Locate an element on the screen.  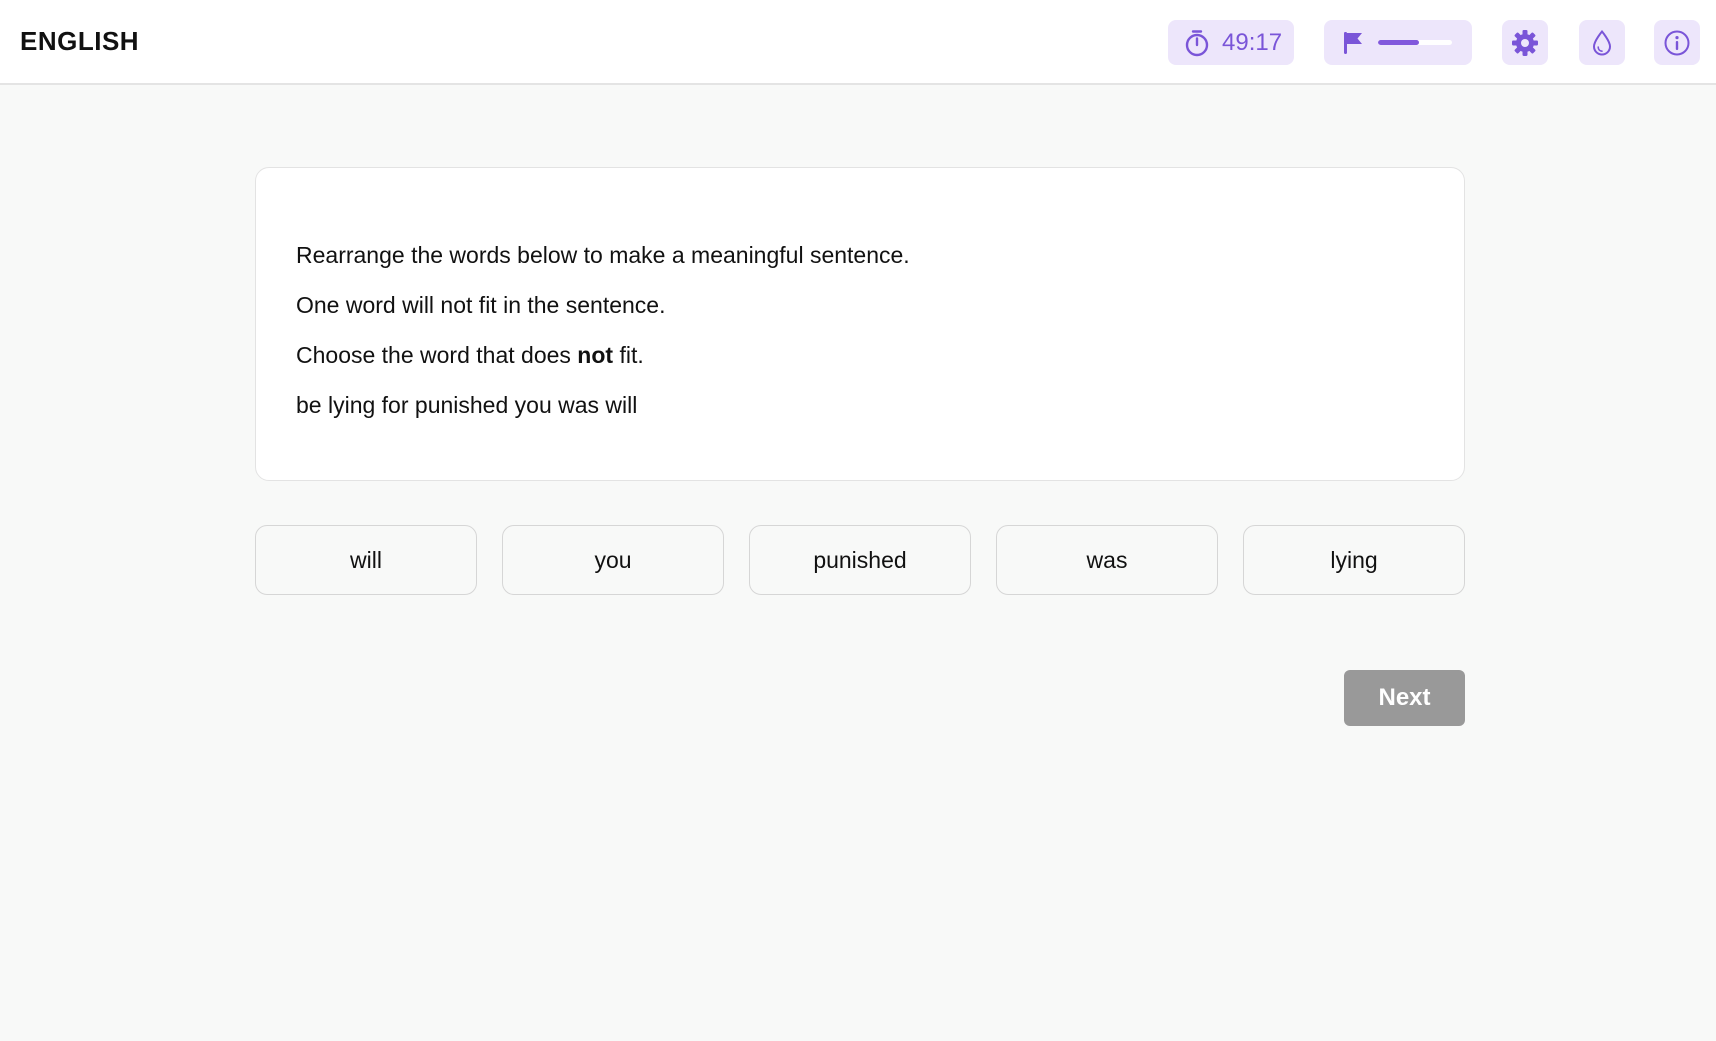
progress-bar is located at coordinates (1415, 42).